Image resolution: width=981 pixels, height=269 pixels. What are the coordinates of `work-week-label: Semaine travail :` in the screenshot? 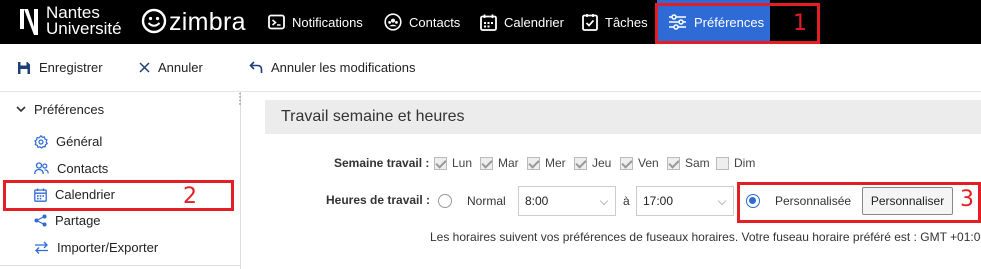 It's located at (382, 163).